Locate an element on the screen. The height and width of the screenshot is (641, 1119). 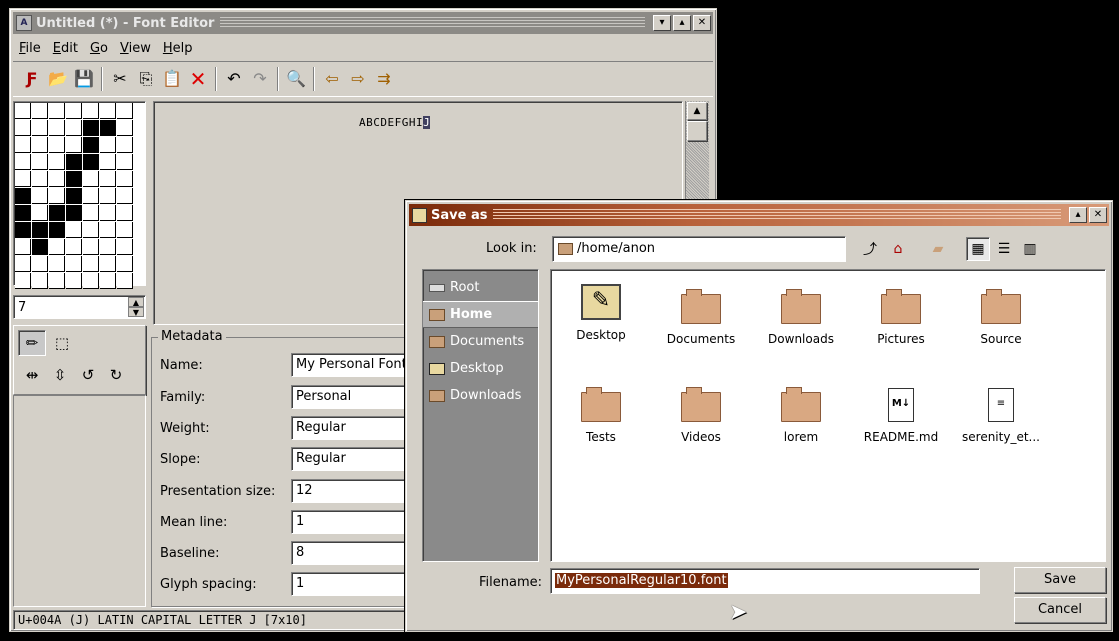
glyph-editor-grid is located at coordinates (79, 195).